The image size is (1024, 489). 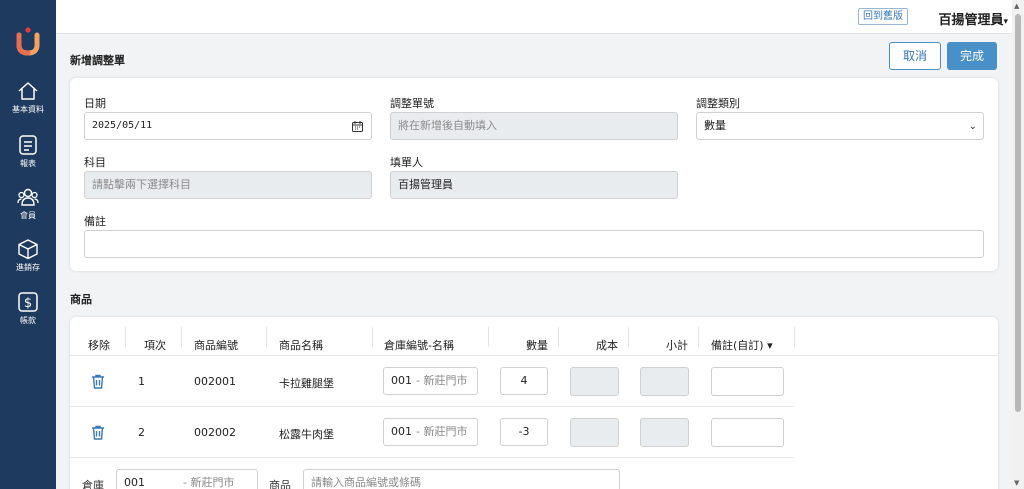 I want to click on column-header-index: 項次, so click(x=155, y=345).